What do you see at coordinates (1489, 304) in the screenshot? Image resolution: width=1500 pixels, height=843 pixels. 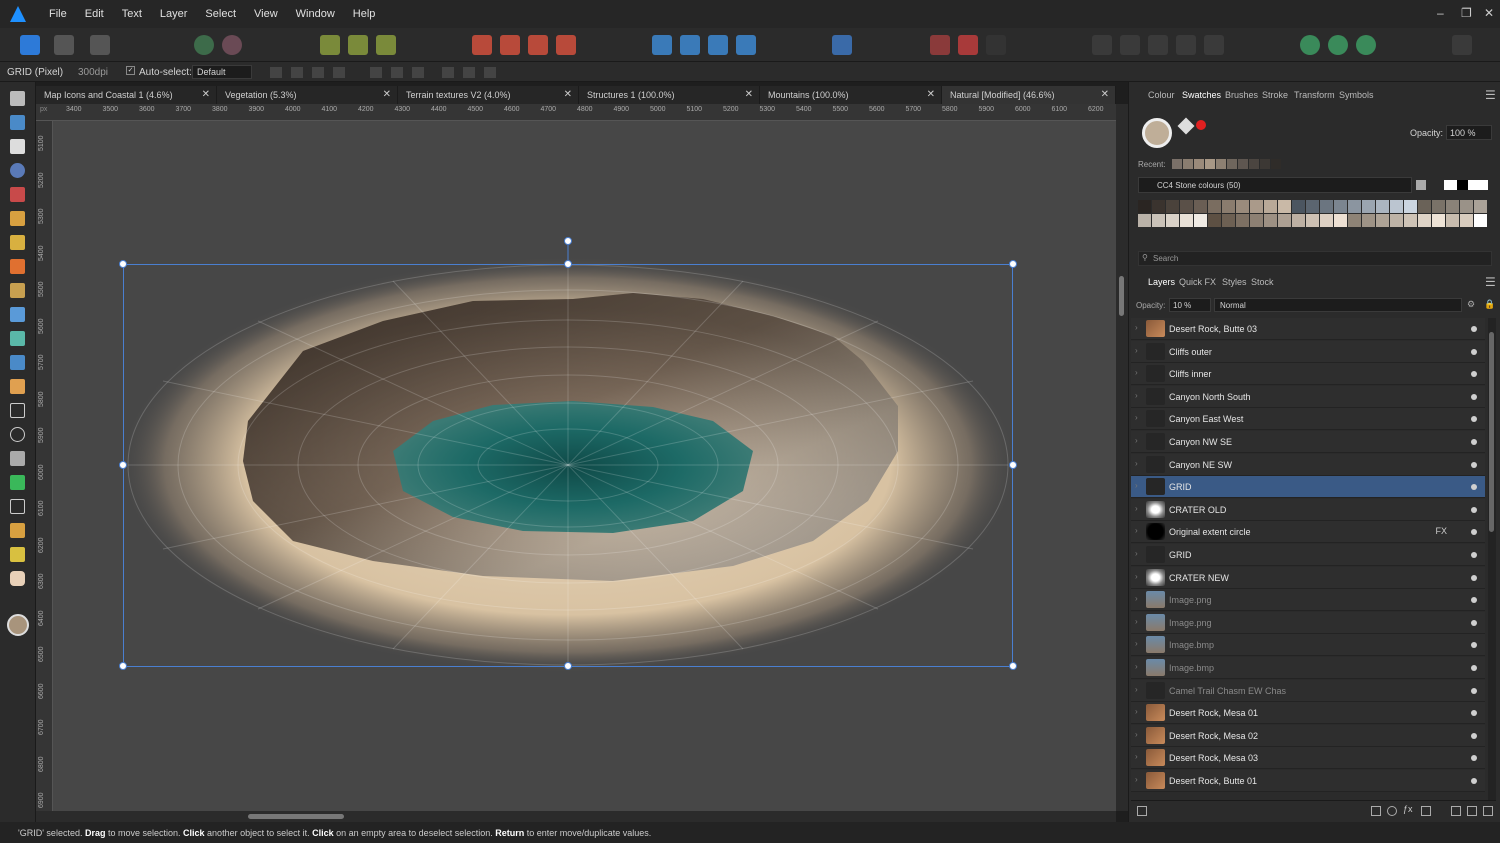 I see `lock-layer-icon: 🔒` at bounding box center [1489, 304].